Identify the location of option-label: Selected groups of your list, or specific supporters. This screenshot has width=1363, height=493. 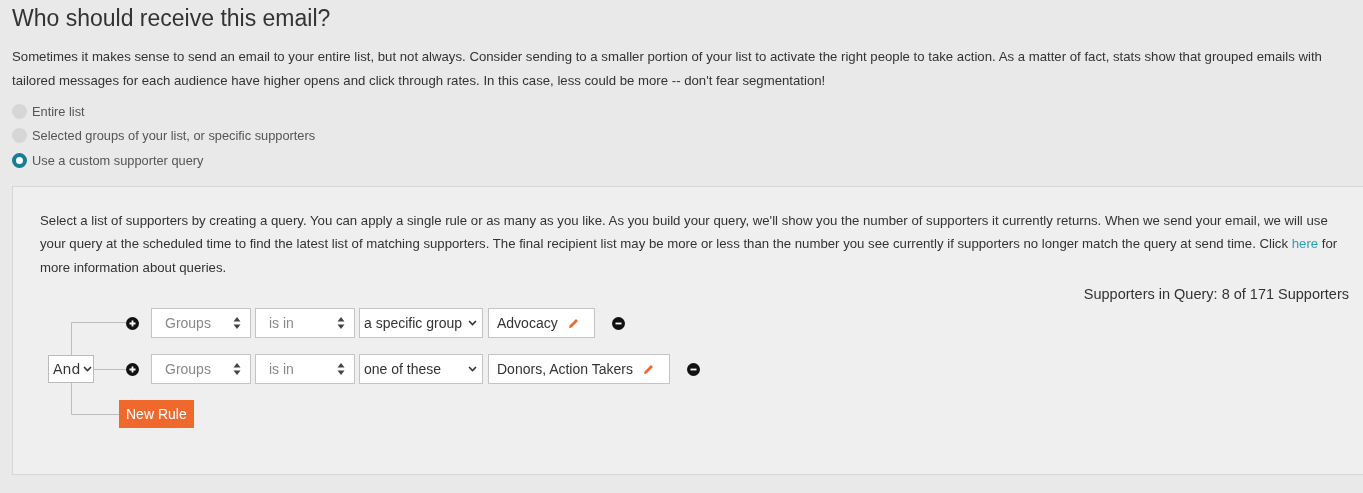
(174, 136).